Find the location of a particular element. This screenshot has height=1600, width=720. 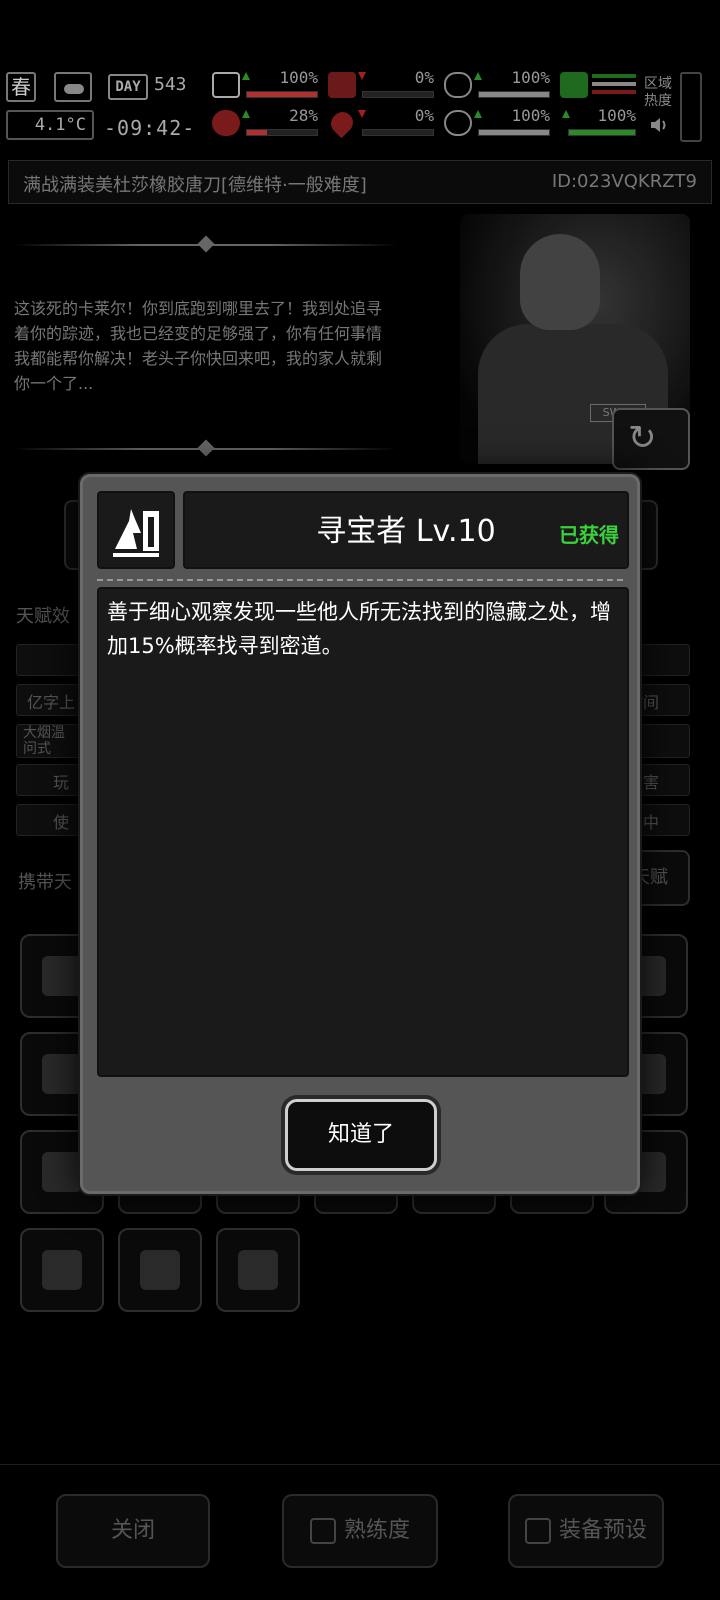

stomach-bar is located at coordinates (398, 94).